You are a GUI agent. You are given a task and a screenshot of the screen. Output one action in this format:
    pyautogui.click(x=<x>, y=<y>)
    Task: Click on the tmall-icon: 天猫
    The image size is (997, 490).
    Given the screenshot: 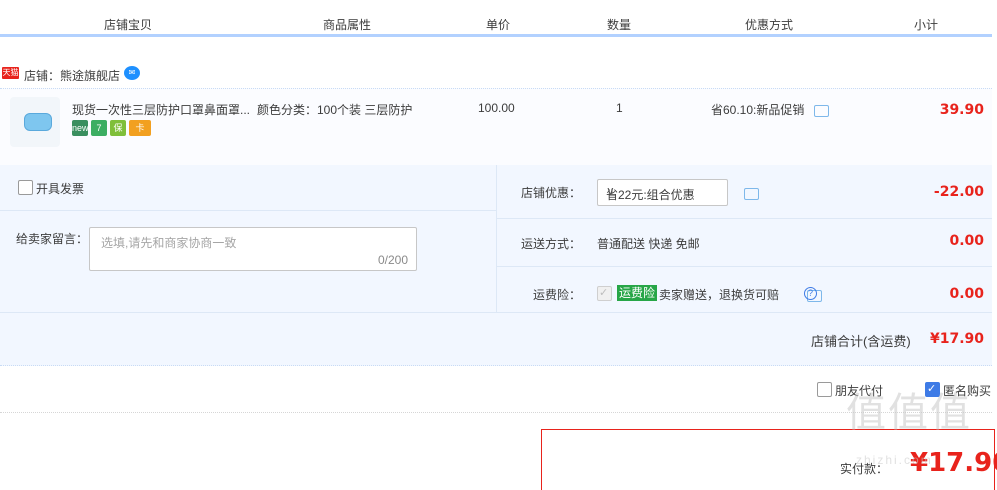 What is the action you would take?
    pyautogui.click(x=10, y=73)
    